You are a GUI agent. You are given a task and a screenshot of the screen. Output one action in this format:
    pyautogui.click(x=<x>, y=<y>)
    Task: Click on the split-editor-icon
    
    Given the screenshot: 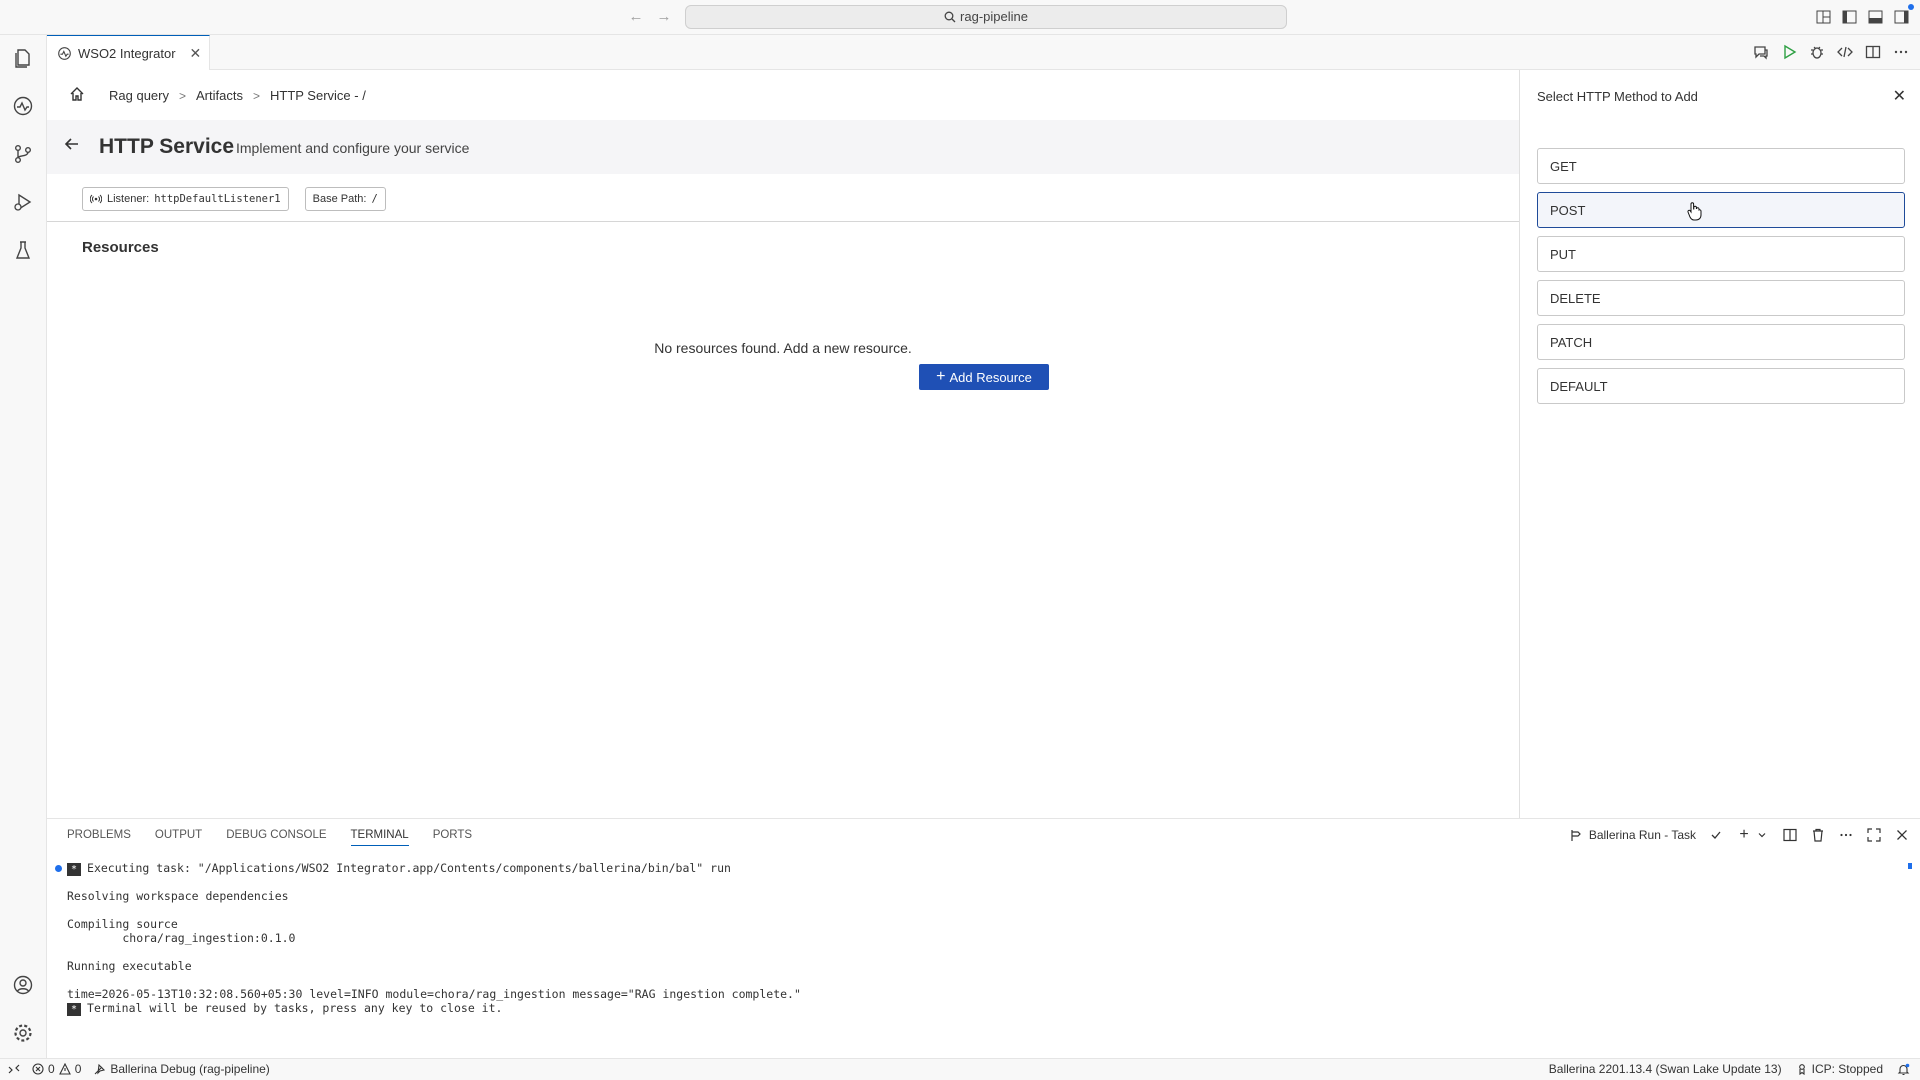 What is the action you would take?
    pyautogui.click(x=1873, y=52)
    